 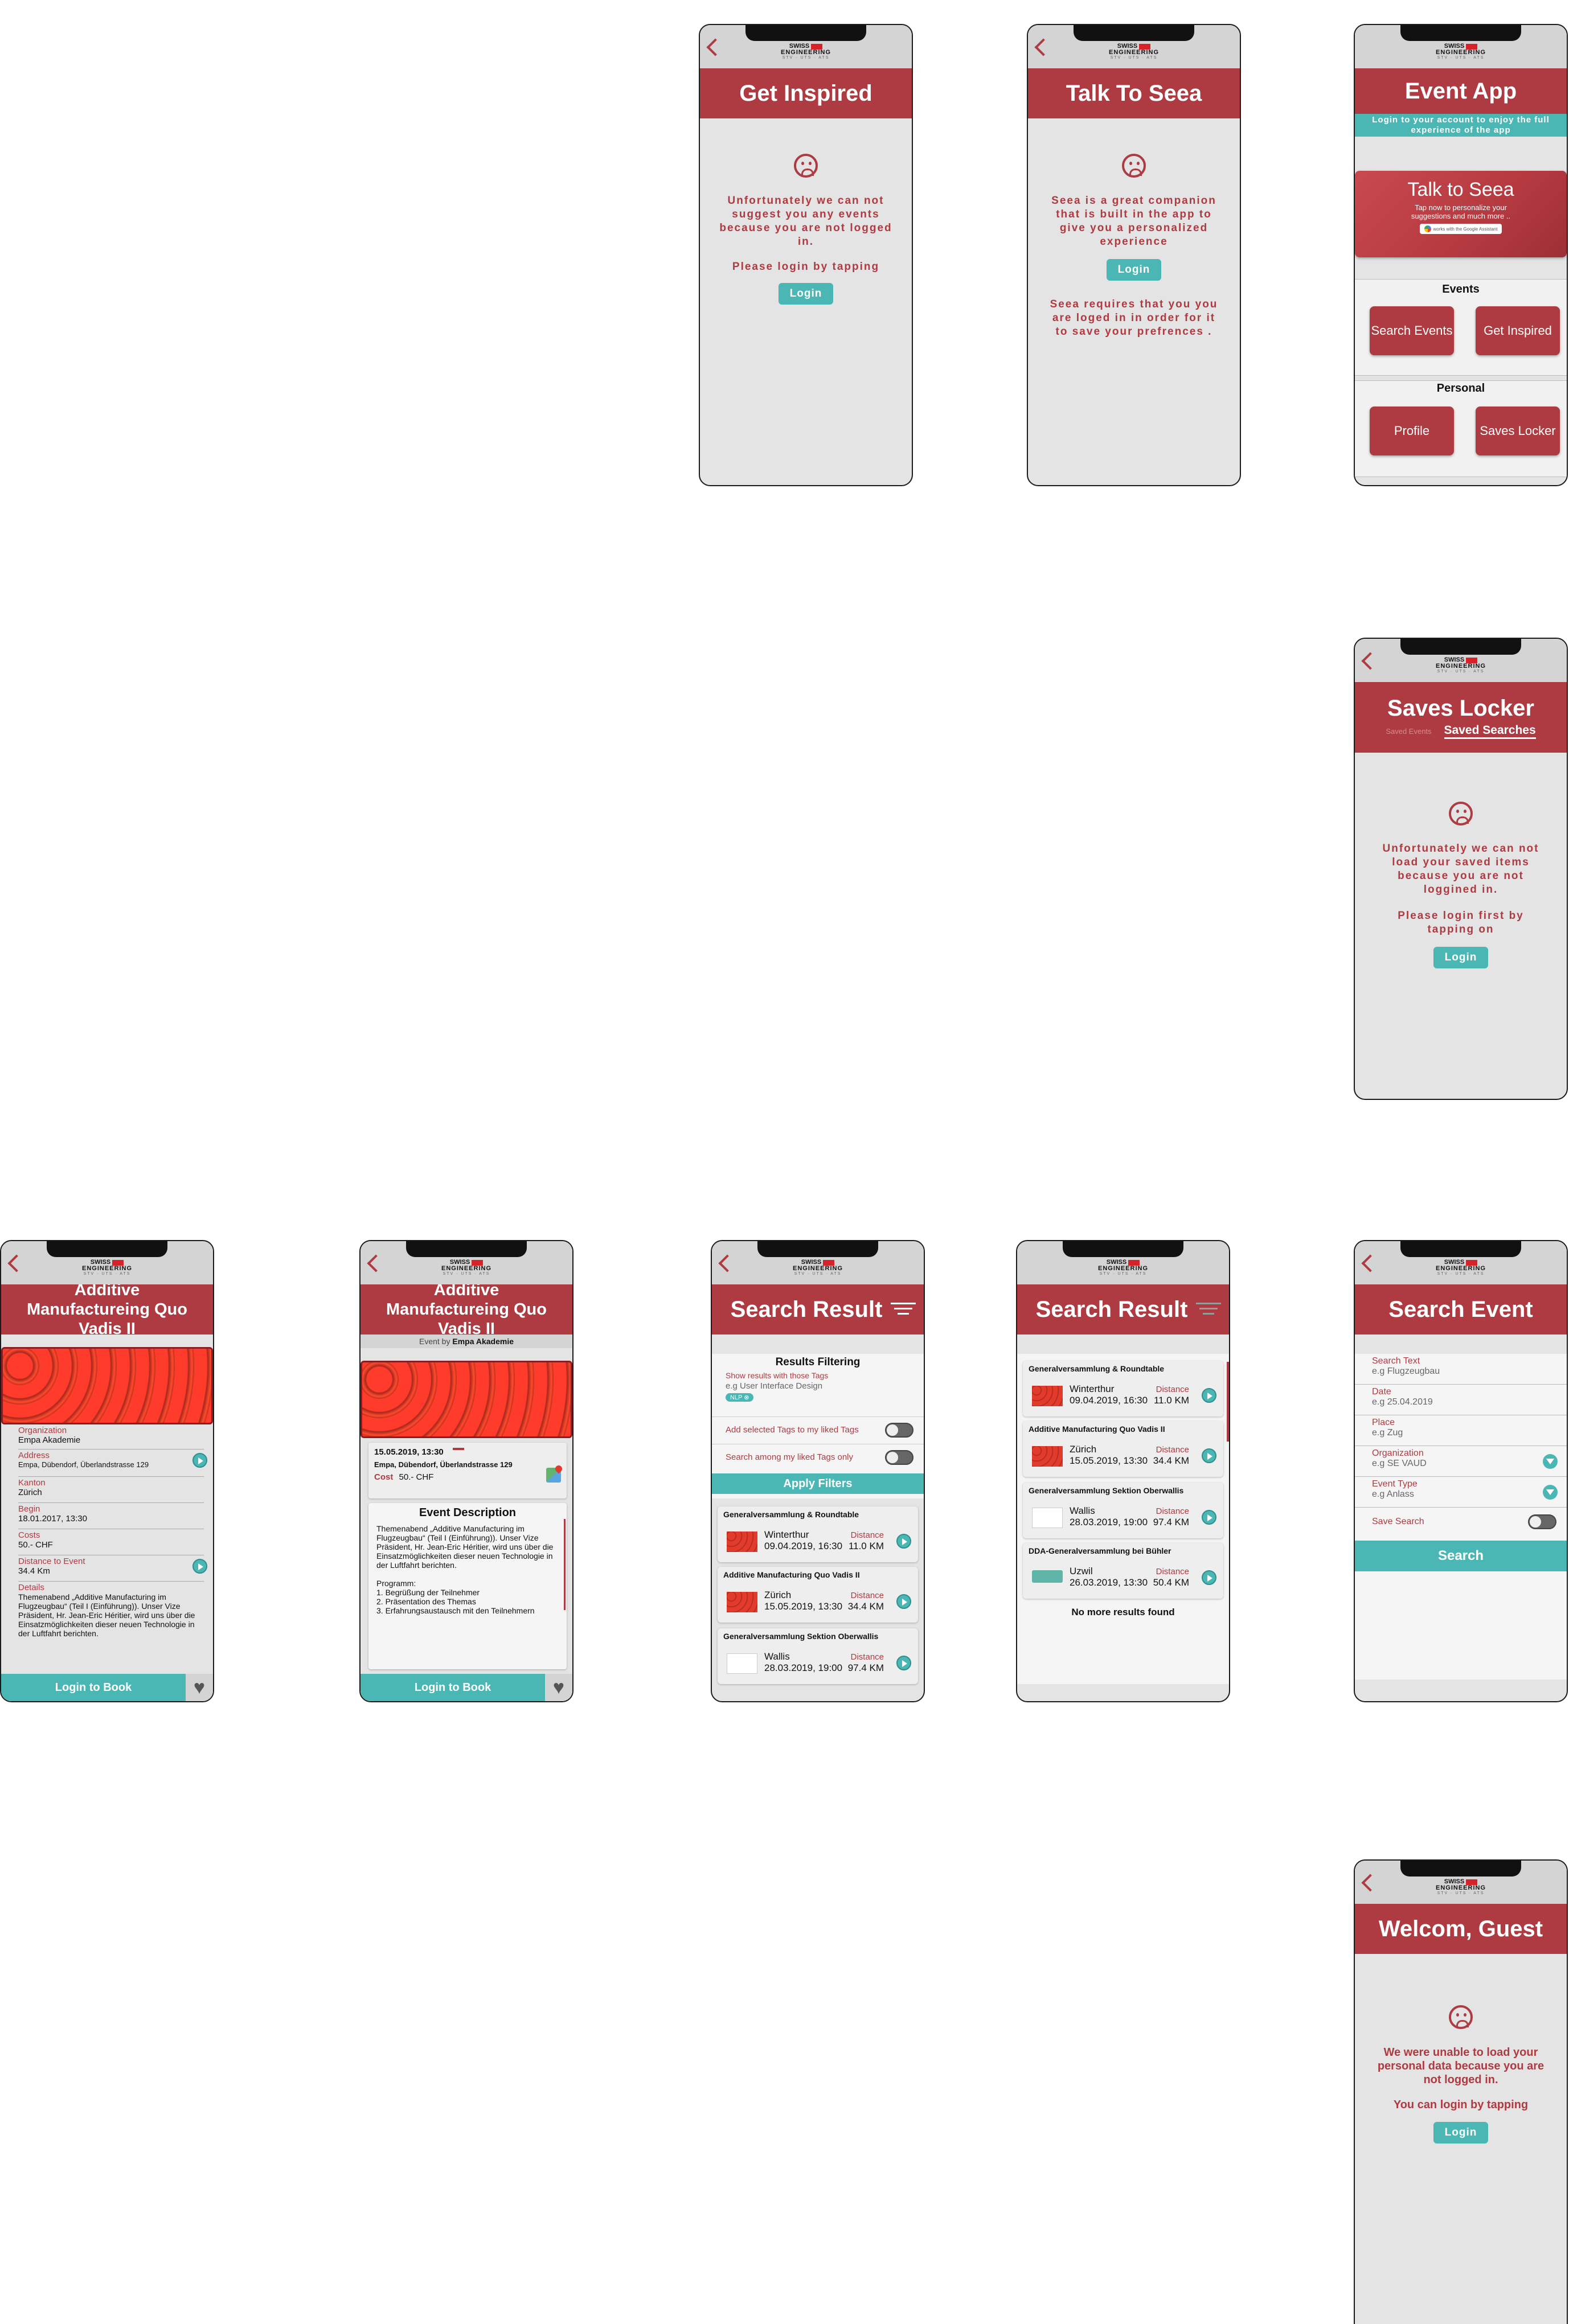 What do you see at coordinates (1408, 732) in the screenshot?
I see `tab-saved-events: Saved Events` at bounding box center [1408, 732].